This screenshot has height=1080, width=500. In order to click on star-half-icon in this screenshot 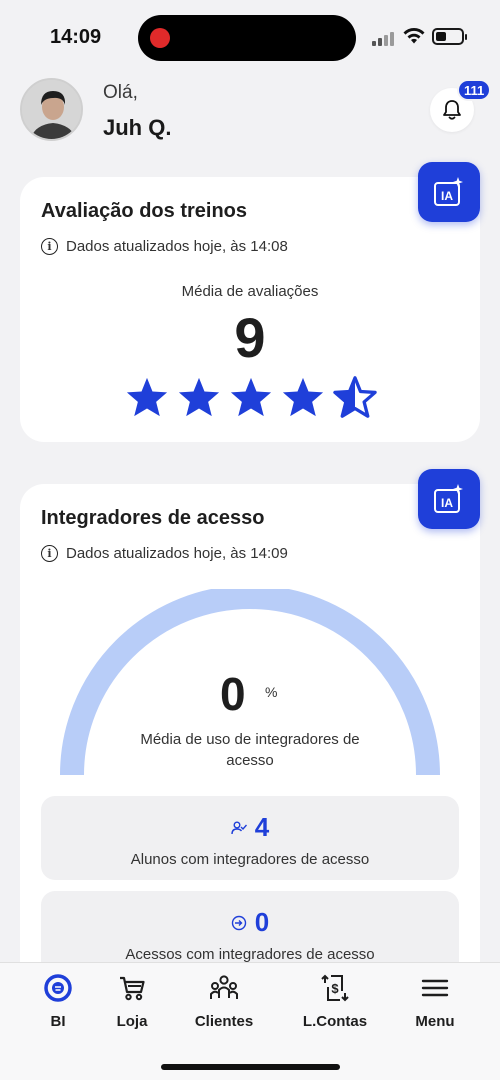, I will do `click(355, 397)`.